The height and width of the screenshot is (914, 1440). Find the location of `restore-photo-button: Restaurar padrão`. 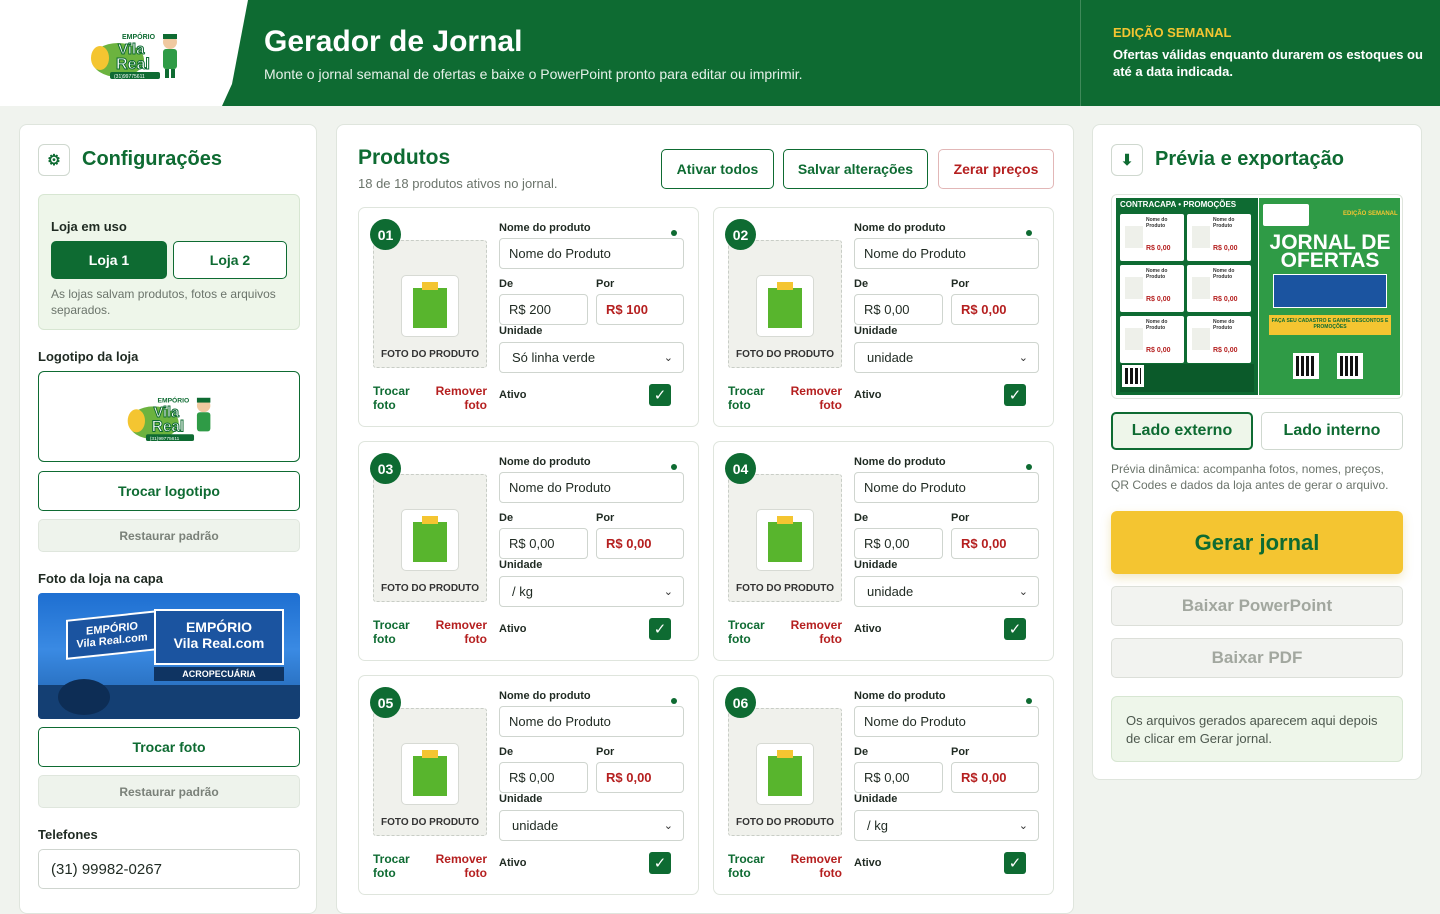

restore-photo-button: Restaurar padrão is located at coordinates (169, 791).